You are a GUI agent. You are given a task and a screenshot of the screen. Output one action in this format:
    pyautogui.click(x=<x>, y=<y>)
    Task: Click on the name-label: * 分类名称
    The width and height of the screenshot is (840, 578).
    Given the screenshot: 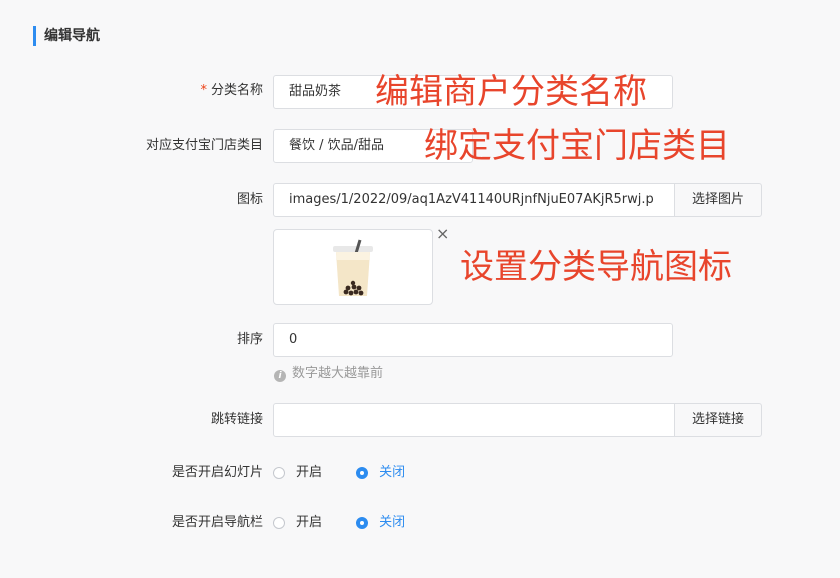 What is the action you would take?
    pyautogui.click(x=231, y=90)
    